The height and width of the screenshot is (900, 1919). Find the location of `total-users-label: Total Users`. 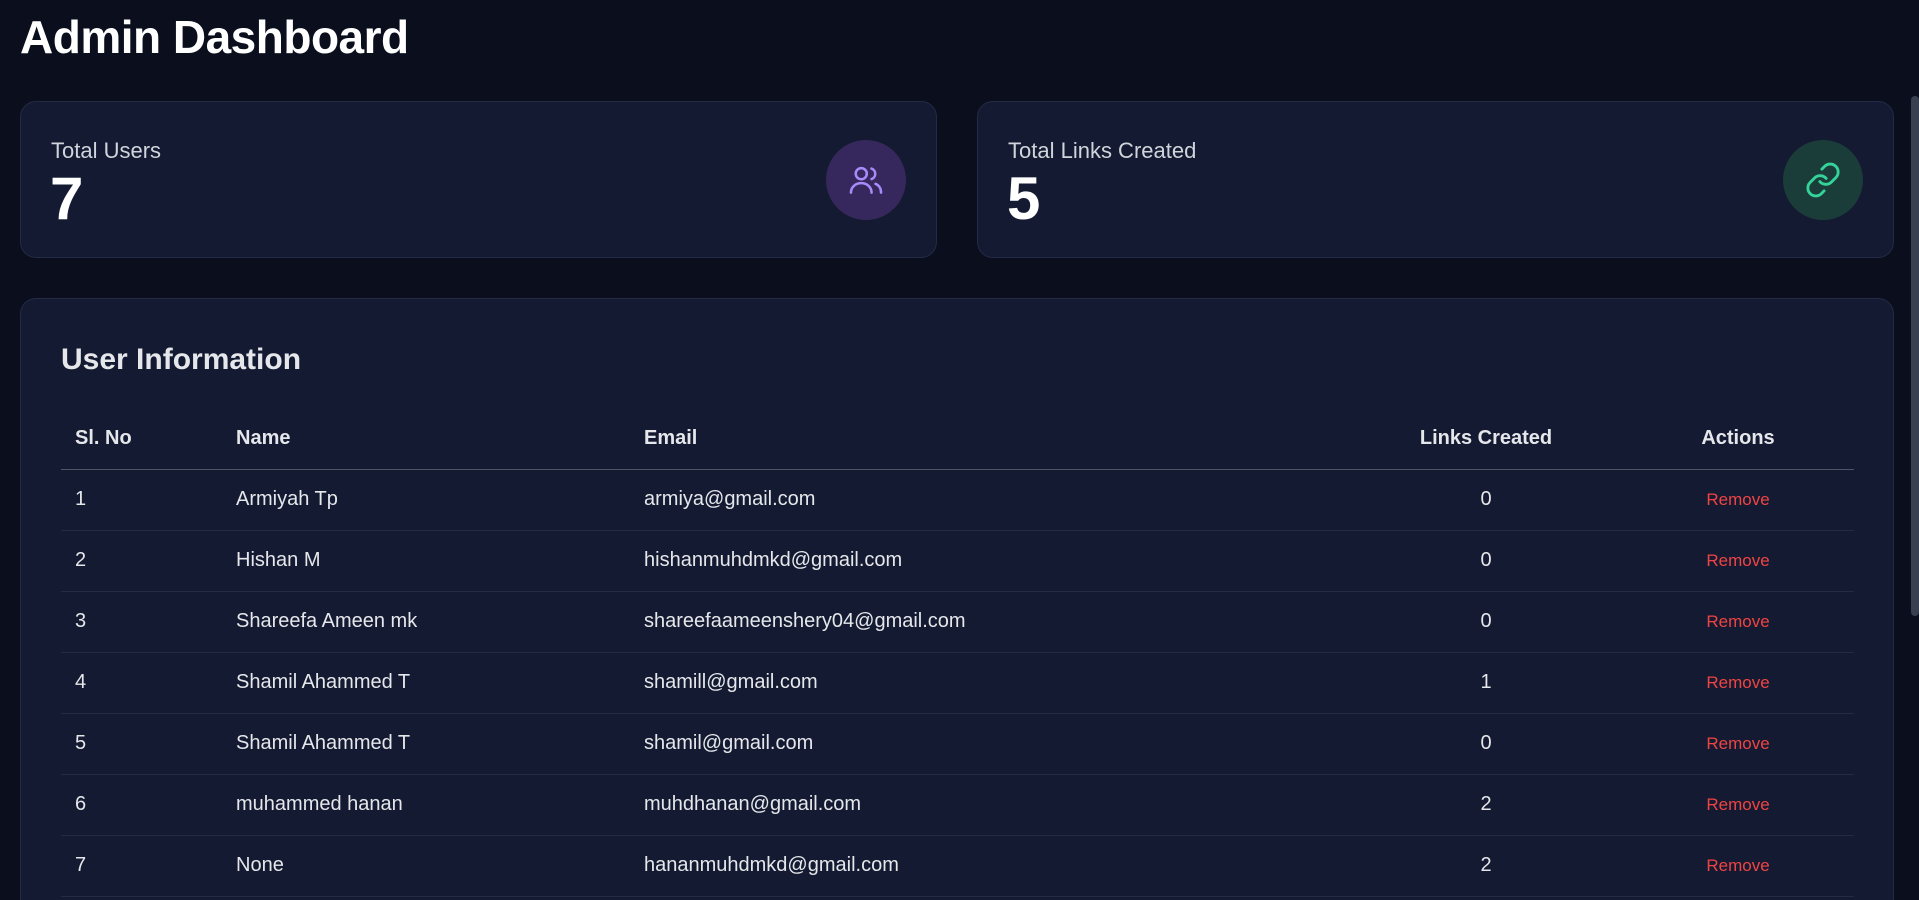

total-users-label: Total Users is located at coordinates (106, 150).